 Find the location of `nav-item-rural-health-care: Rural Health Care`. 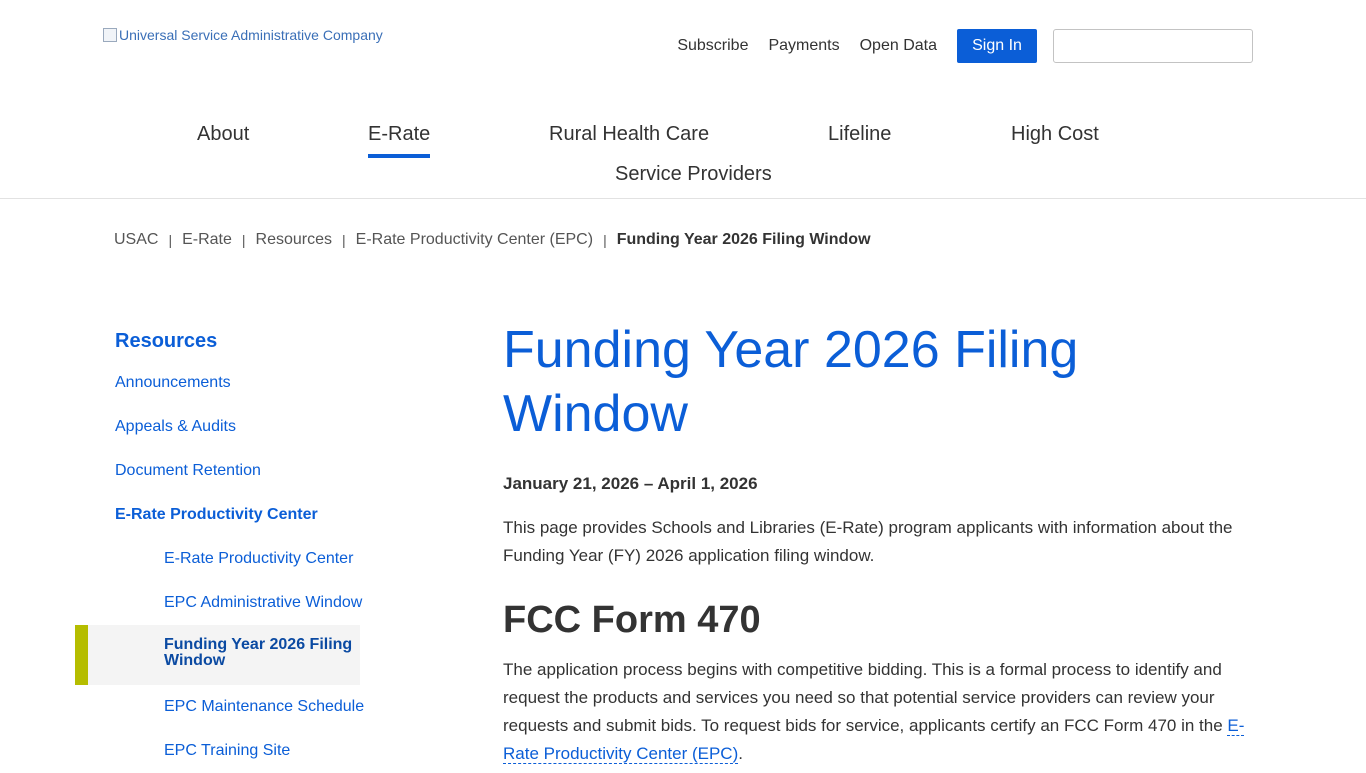

nav-item-rural-health-care: Rural Health Care is located at coordinates (629, 134).